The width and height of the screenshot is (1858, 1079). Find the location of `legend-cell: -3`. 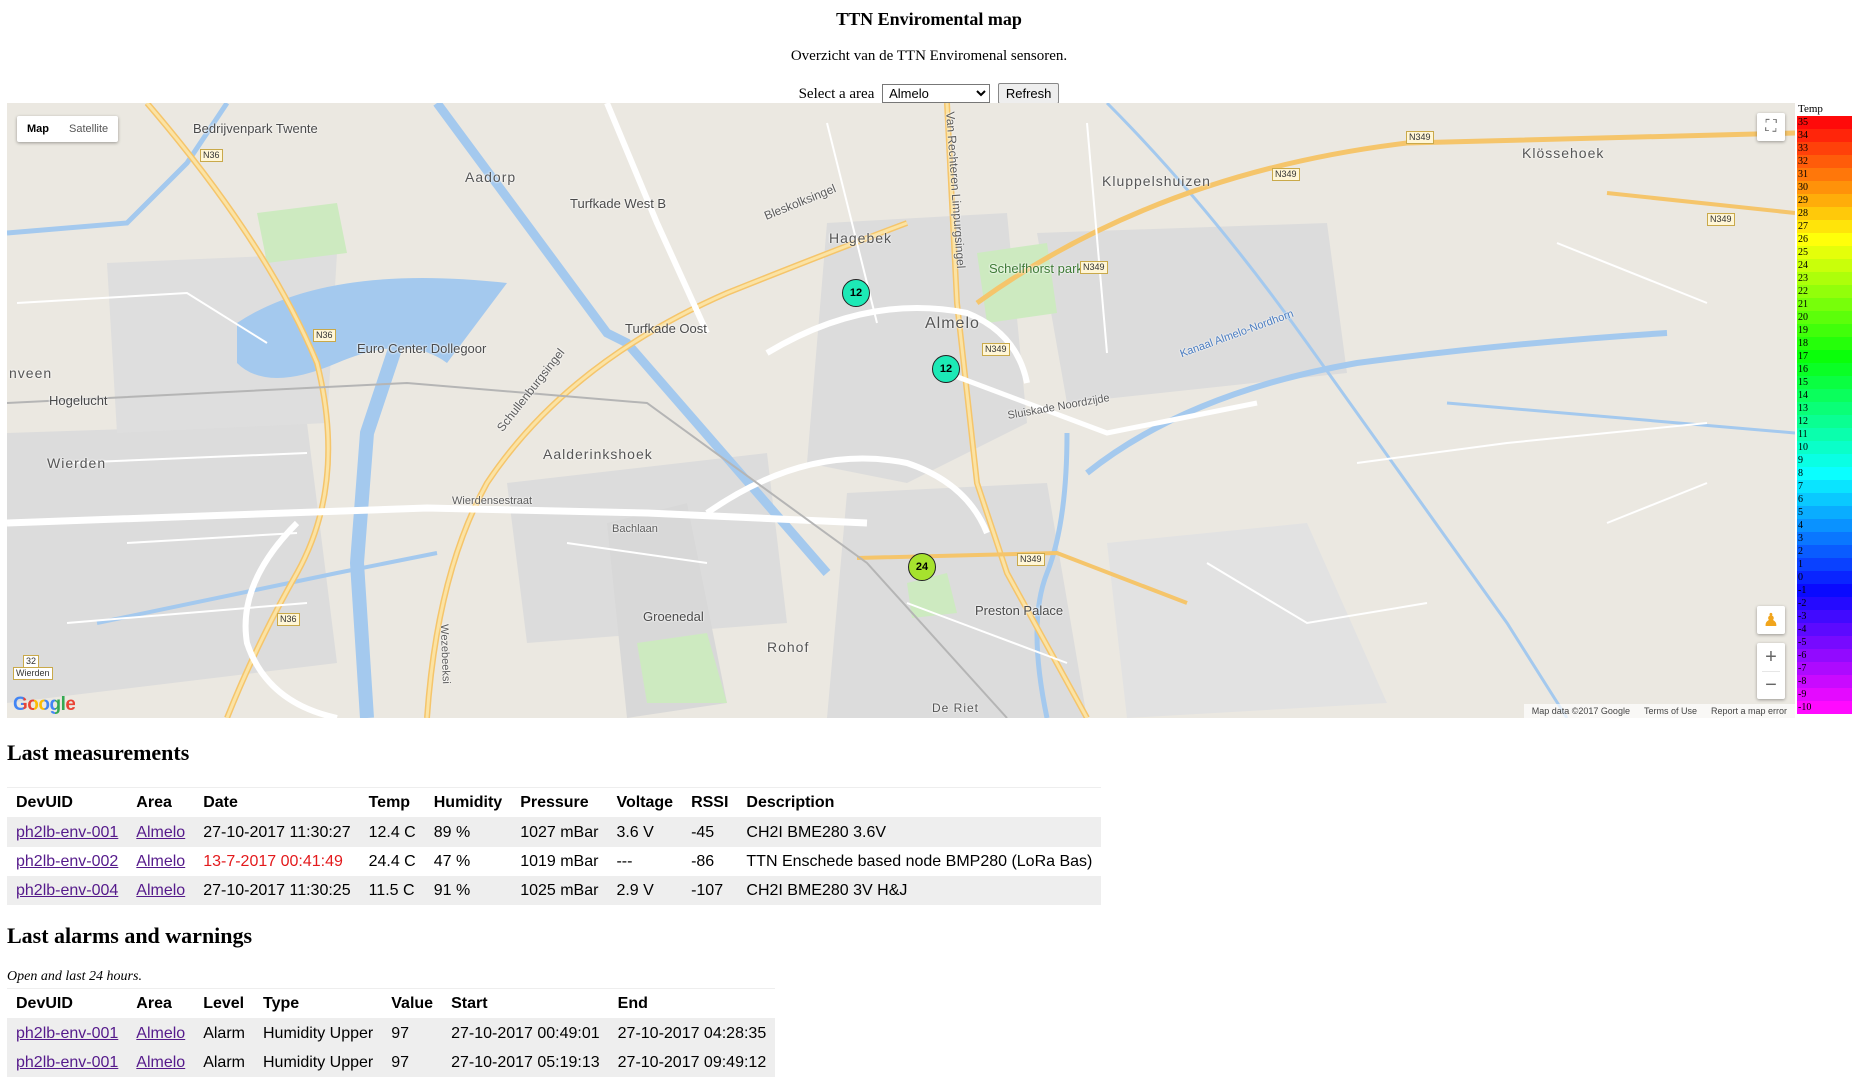

legend-cell: -3 is located at coordinates (1824, 616).